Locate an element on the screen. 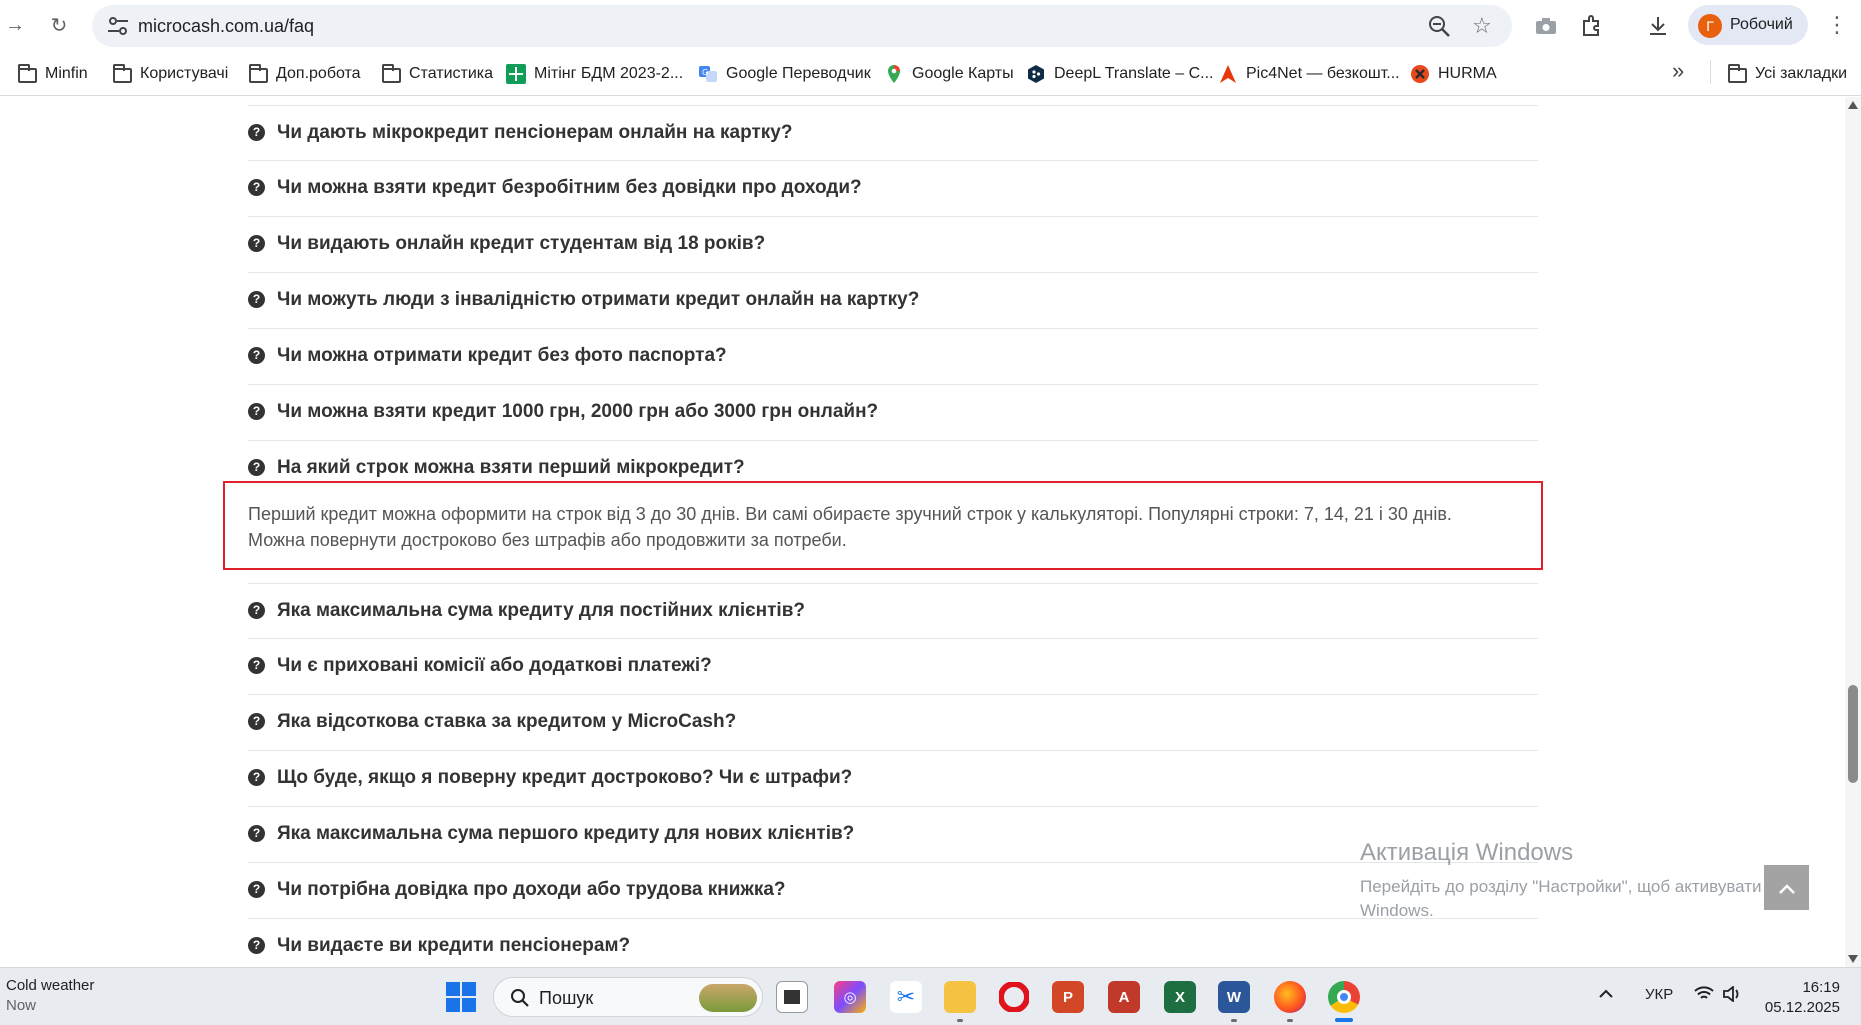  word-icon: W is located at coordinates (1234, 997).